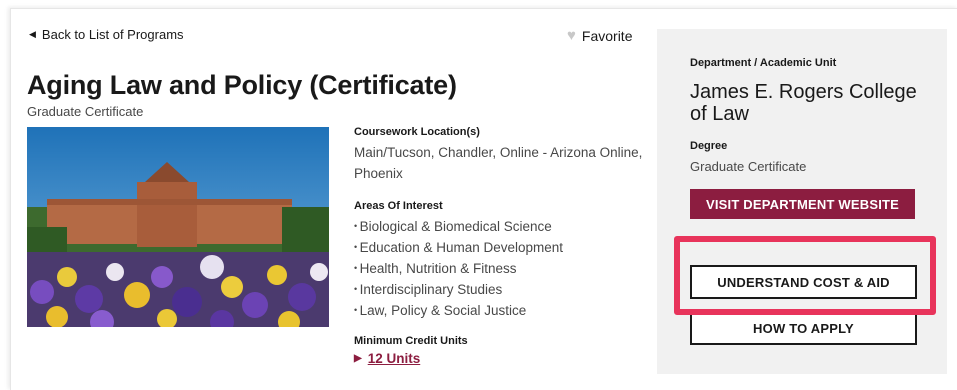 This screenshot has height=390, width=957. I want to click on caret-right-icon: ▶, so click(358, 358).